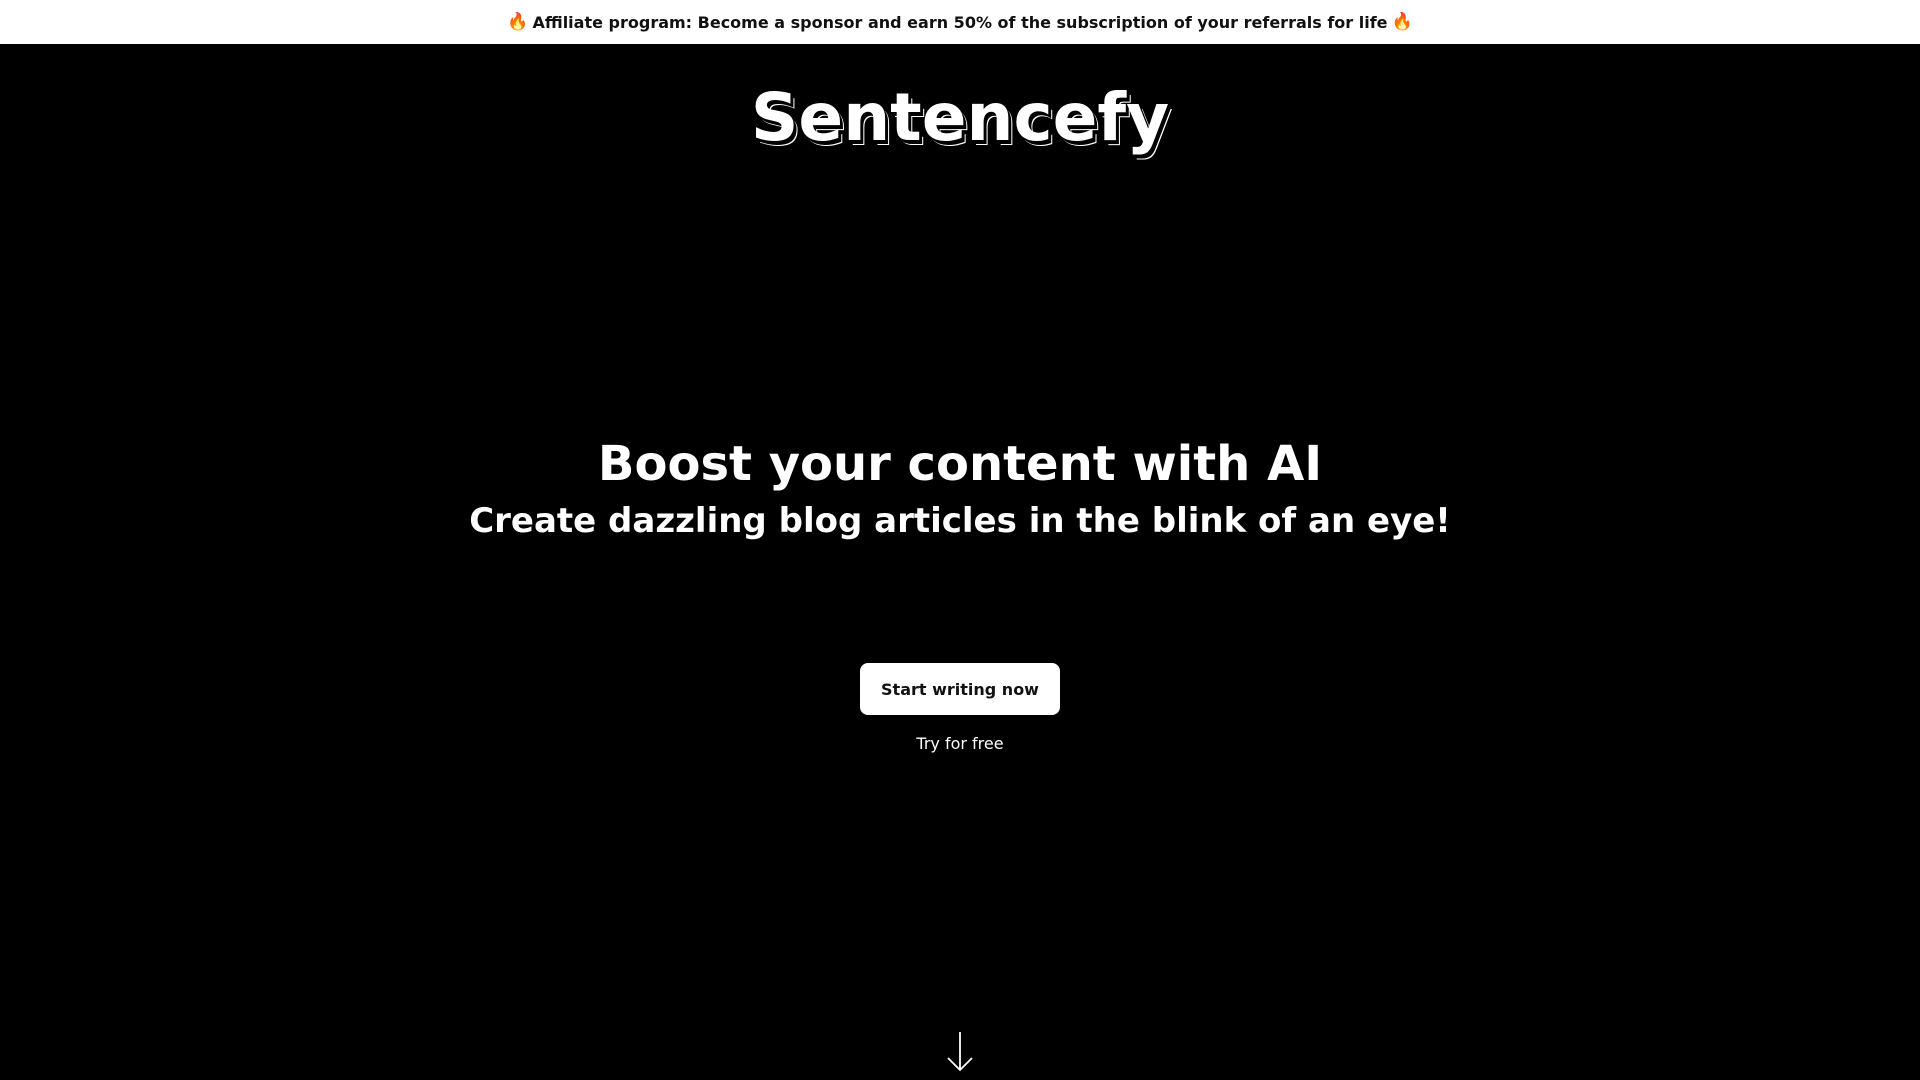 This screenshot has width=1920, height=1080. What do you see at coordinates (960, 743) in the screenshot?
I see `try-for-free-note: Try for free` at bounding box center [960, 743].